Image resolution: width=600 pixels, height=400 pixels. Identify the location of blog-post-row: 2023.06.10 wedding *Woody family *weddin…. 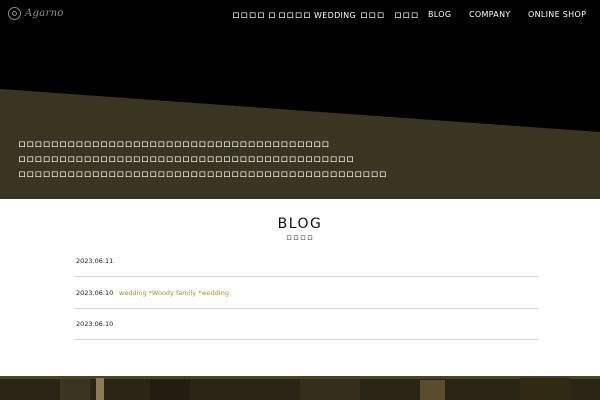
(306, 293).